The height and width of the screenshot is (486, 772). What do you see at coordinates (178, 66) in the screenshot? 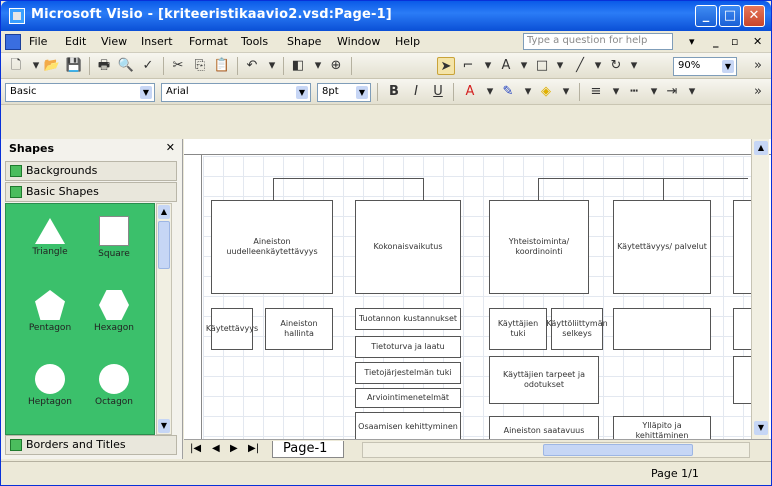
I see `cut-icon: ✂` at bounding box center [178, 66].